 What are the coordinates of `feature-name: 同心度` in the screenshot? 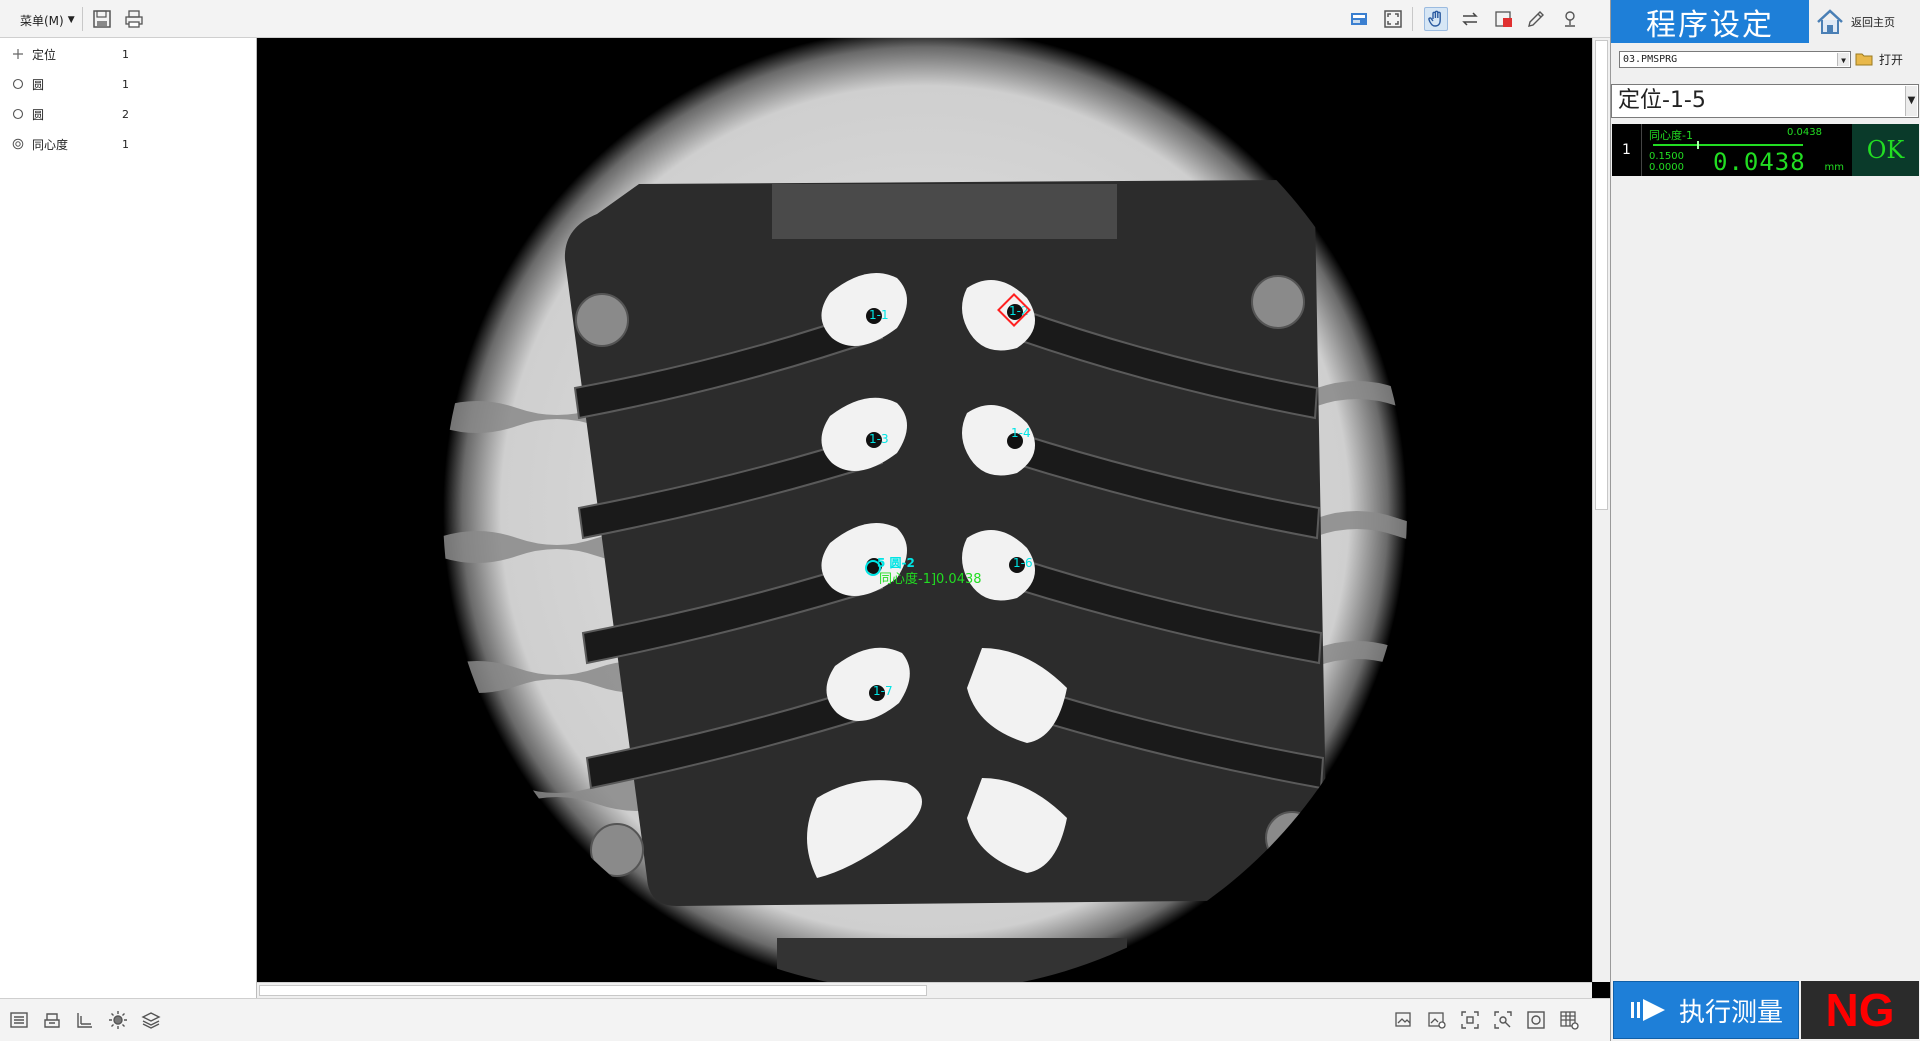 It's located at (50, 144).